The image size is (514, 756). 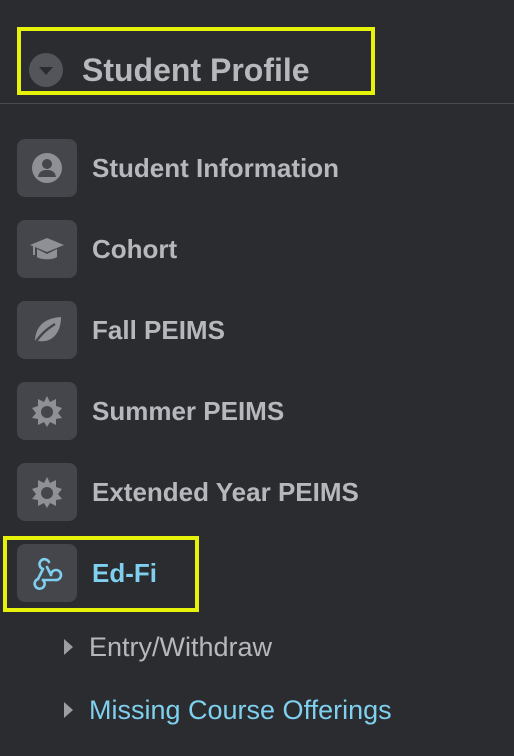 What do you see at coordinates (257, 330) in the screenshot?
I see `nav-item-fall-peims: Fall PEIMS` at bounding box center [257, 330].